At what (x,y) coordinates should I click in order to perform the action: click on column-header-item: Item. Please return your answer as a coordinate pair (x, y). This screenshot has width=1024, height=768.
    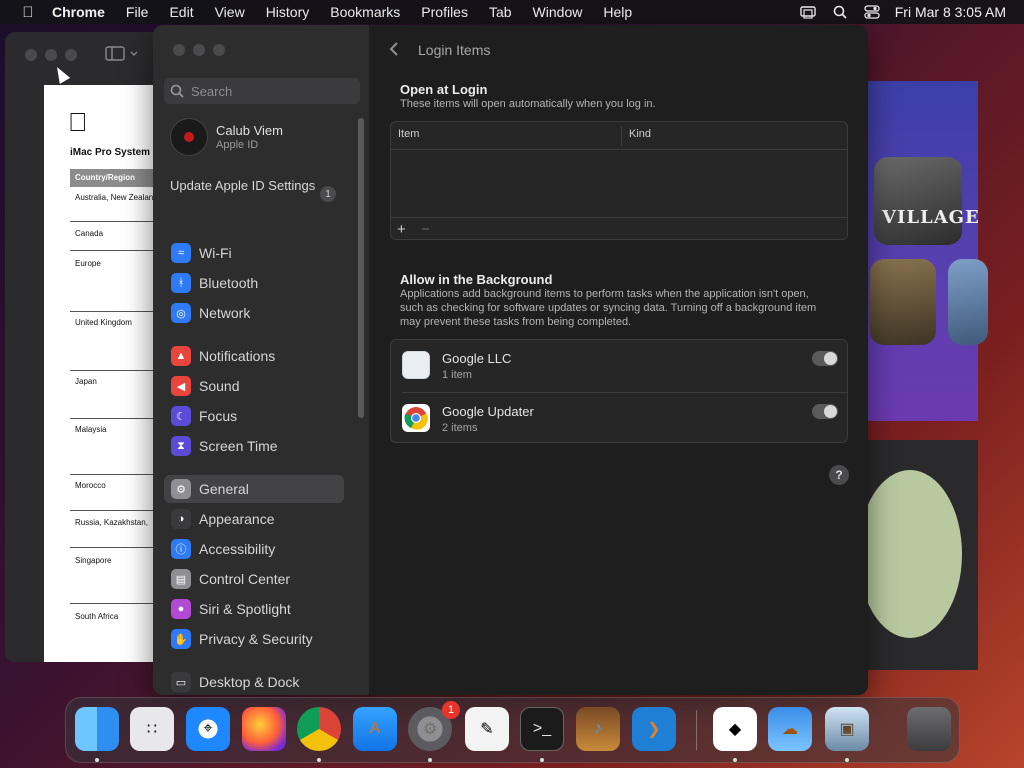
    Looking at the image, I should click on (408, 134).